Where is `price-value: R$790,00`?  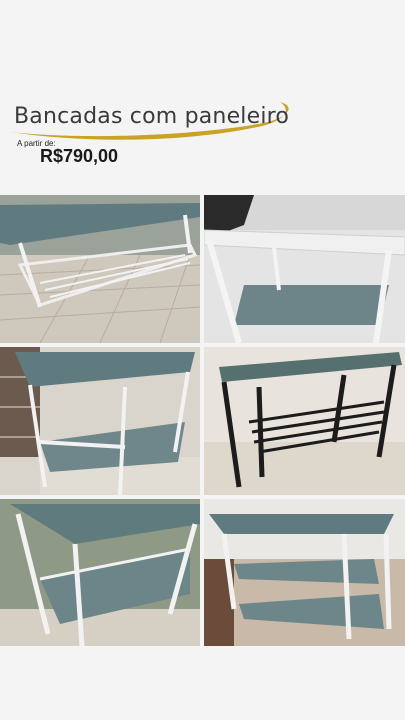
price-value: R$790,00 is located at coordinates (79, 156).